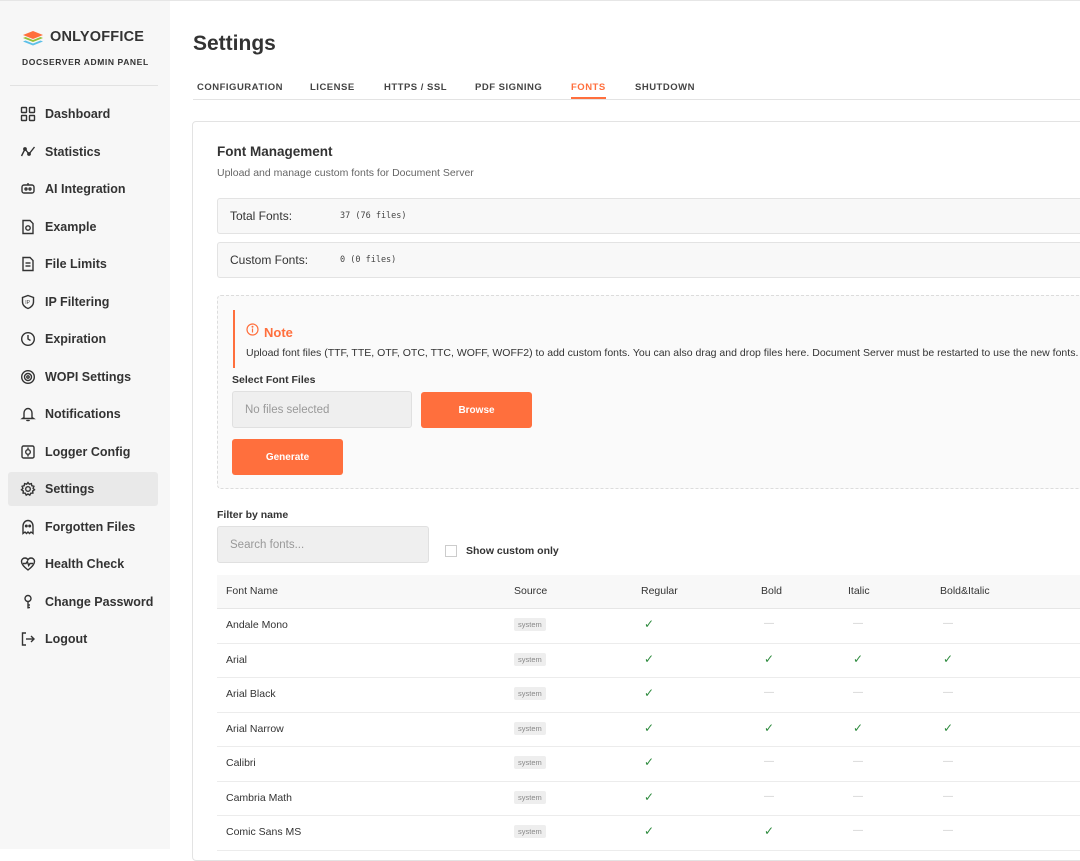 The image size is (1080, 861). I want to click on table-row: Andale Mono system ✓ — — —, so click(648, 626).